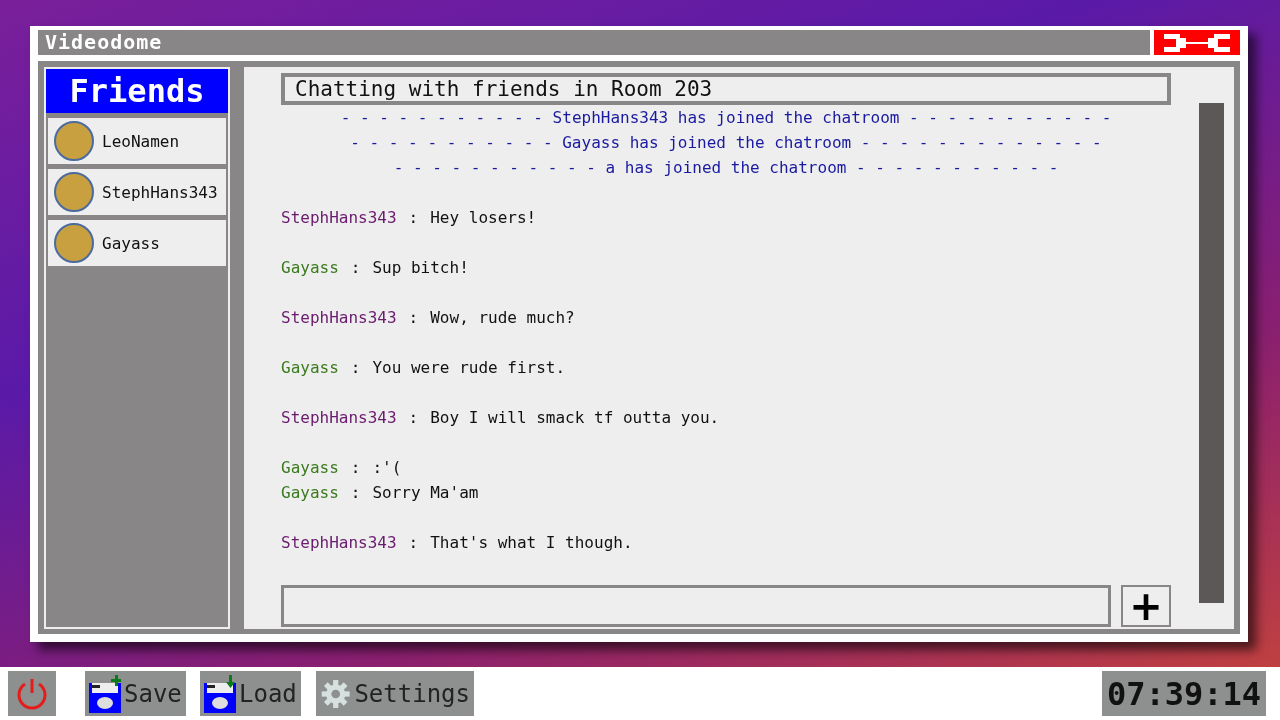 Image resolution: width=1280 pixels, height=720 pixels. What do you see at coordinates (135, 693) in the screenshot?
I see `save-button: Save` at bounding box center [135, 693].